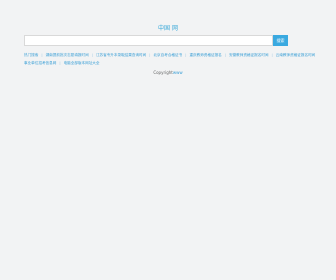 Image resolution: width=336 pixels, height=280 pixels. What do you see at coordinates (123, 55) in the screenshot?
I see `hot-link: 江苏省专升本录取结果查询时间` at bounding box center [123, 55].